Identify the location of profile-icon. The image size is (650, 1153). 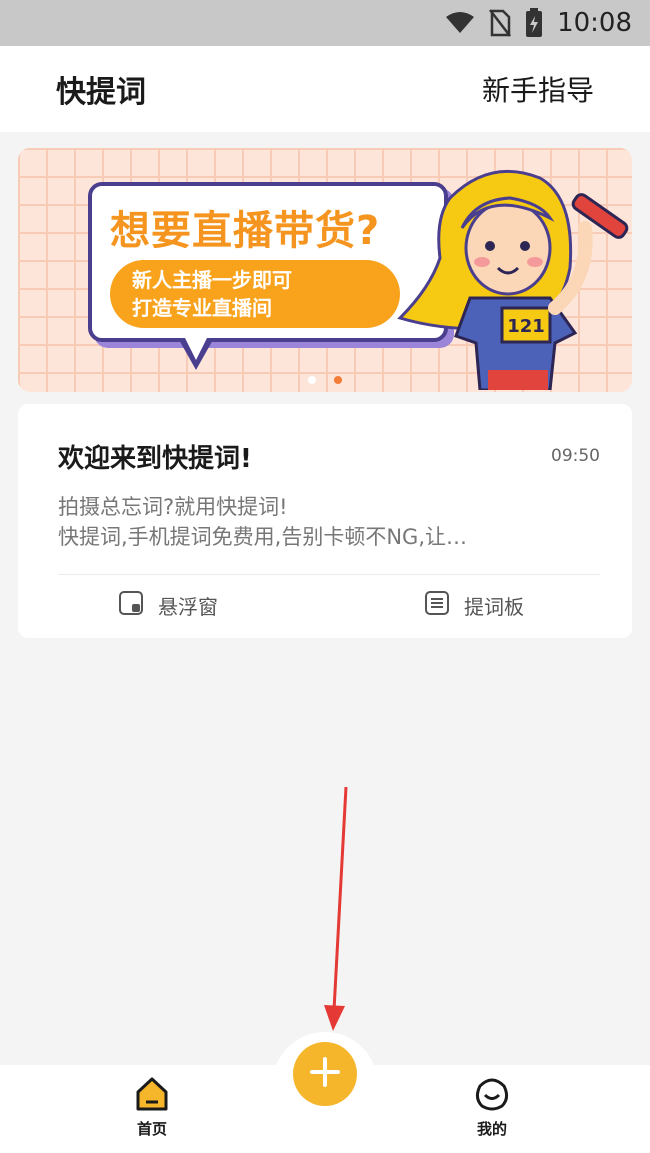
(492, 1096).